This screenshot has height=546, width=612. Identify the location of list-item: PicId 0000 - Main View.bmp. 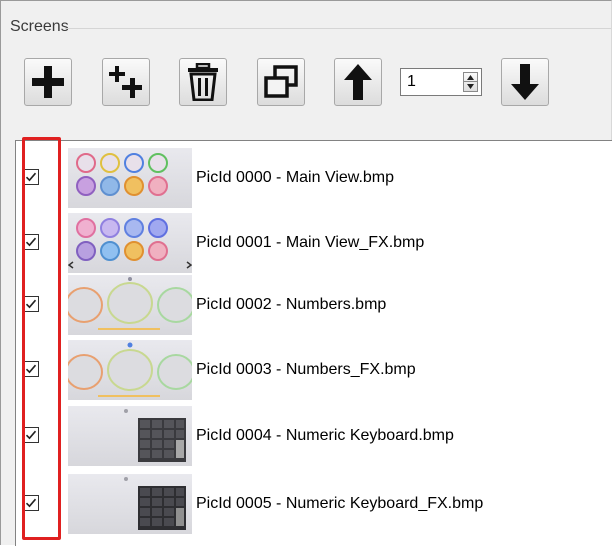
(314, 178).